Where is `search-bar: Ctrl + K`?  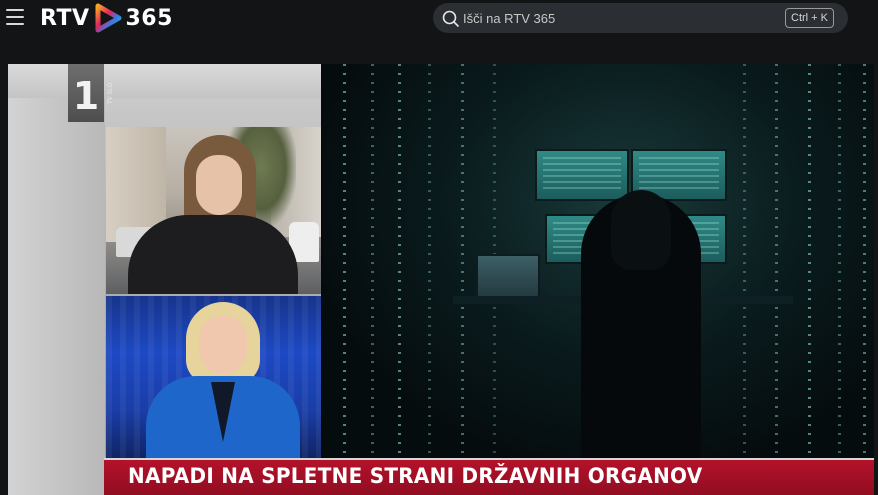 search-bar: Ctrl + K is located at coordinates (640, 18).